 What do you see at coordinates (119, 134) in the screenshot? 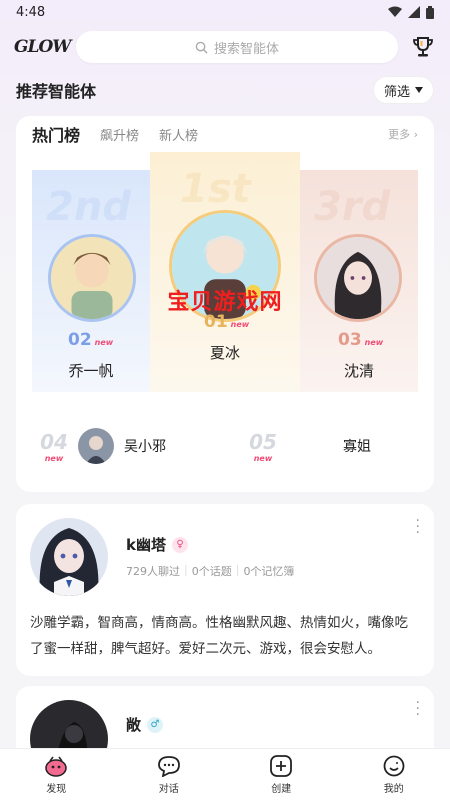
I see `tab-rising: 飙升榜` at bounding box center [119, 134].